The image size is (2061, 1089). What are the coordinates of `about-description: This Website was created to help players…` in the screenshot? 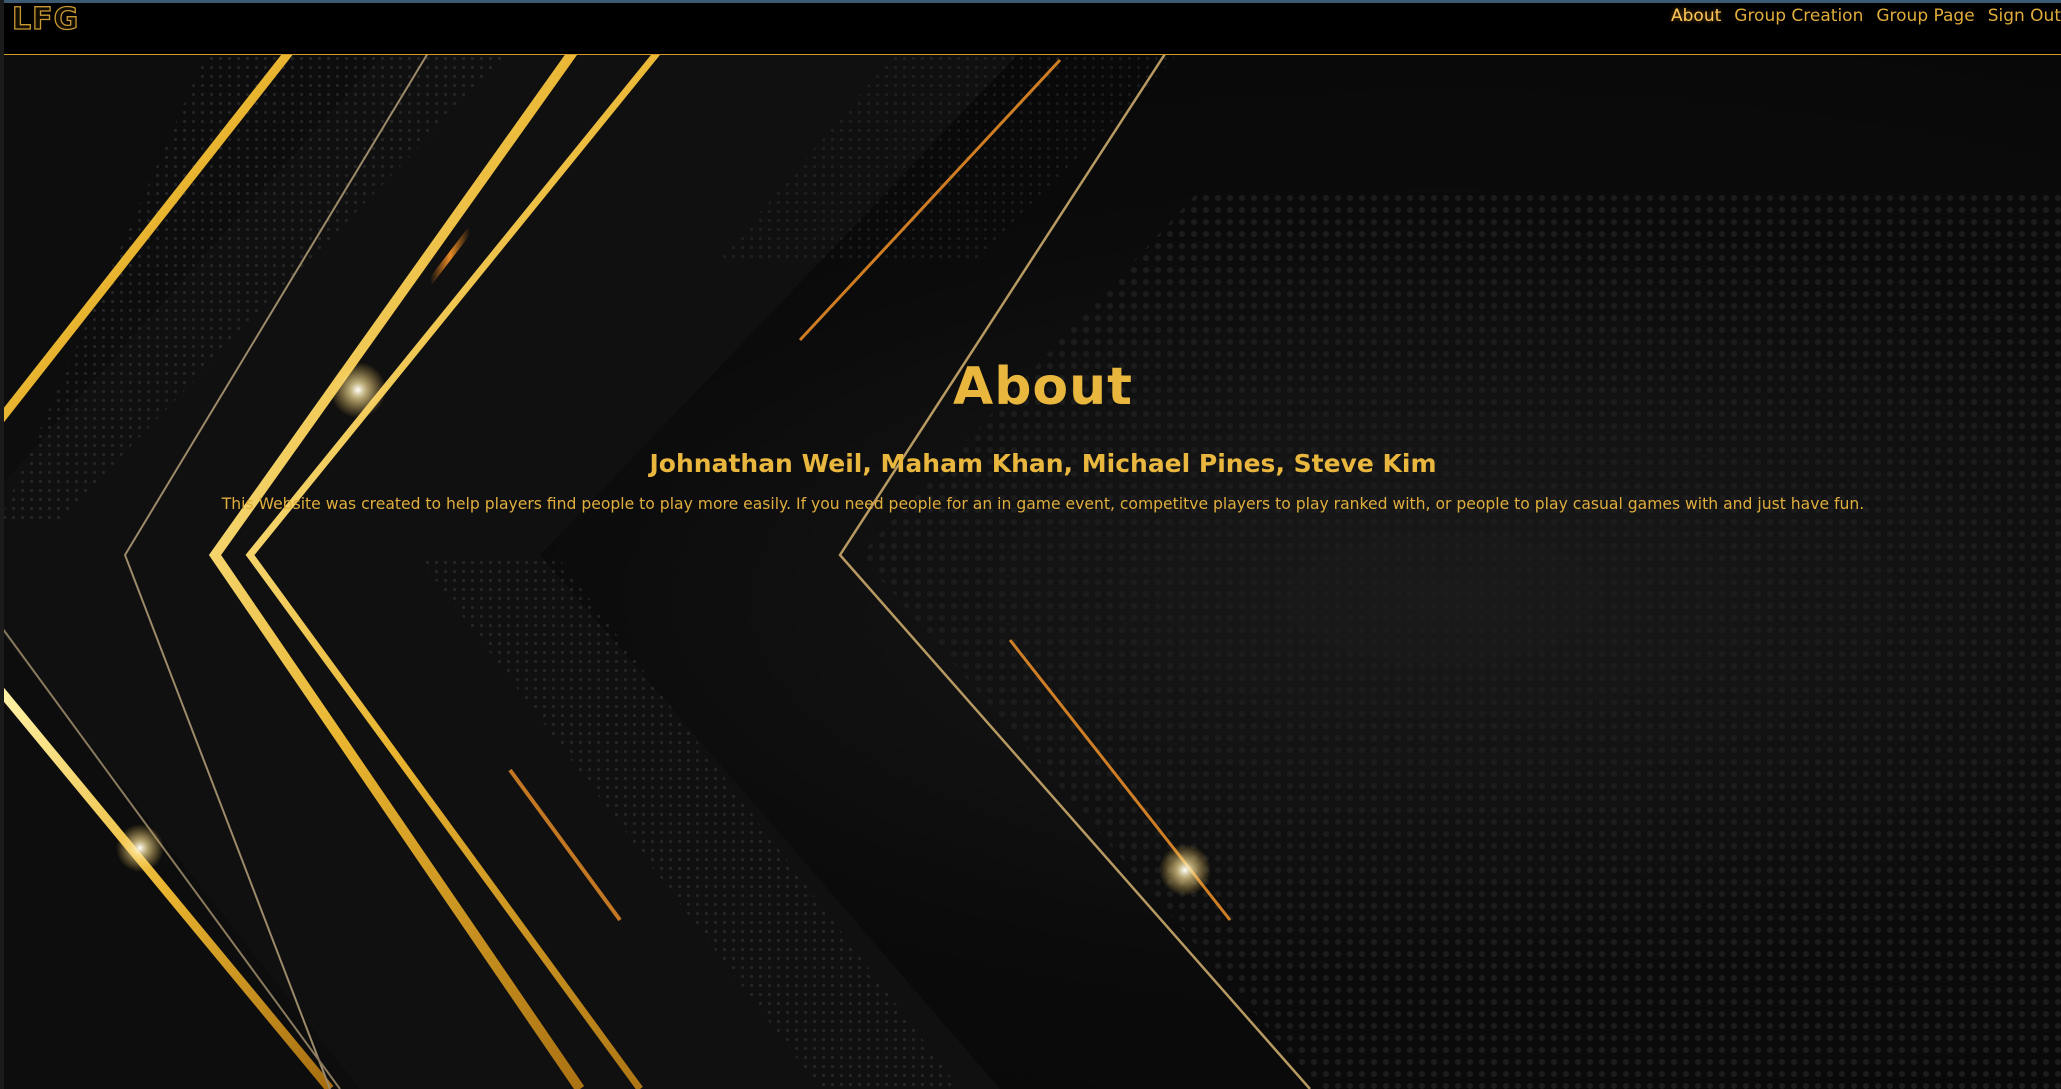 It's located at (1043, 504).